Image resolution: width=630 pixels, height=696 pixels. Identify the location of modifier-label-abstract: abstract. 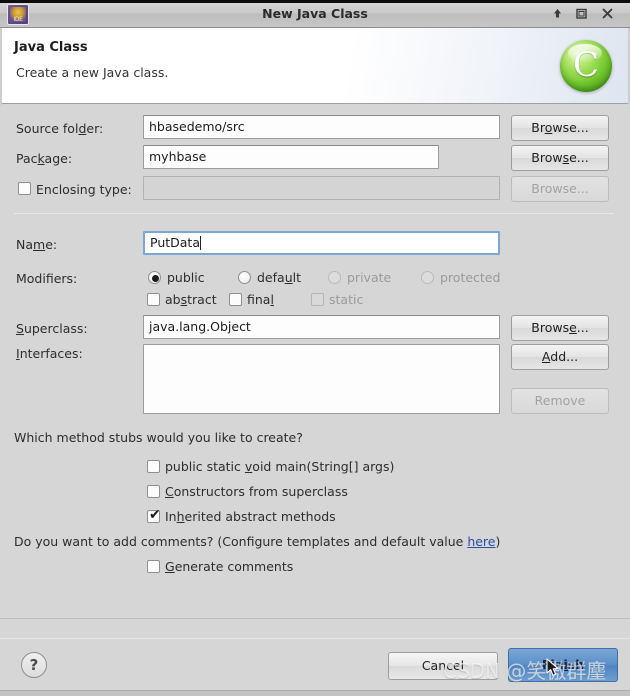
(191, 299).